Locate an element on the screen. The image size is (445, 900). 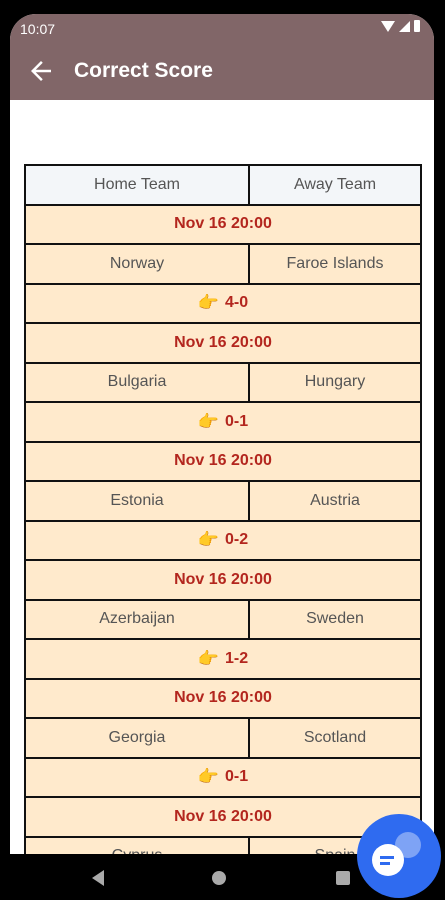
predicted-score: 4-0 is located at coordinates (237, 303).